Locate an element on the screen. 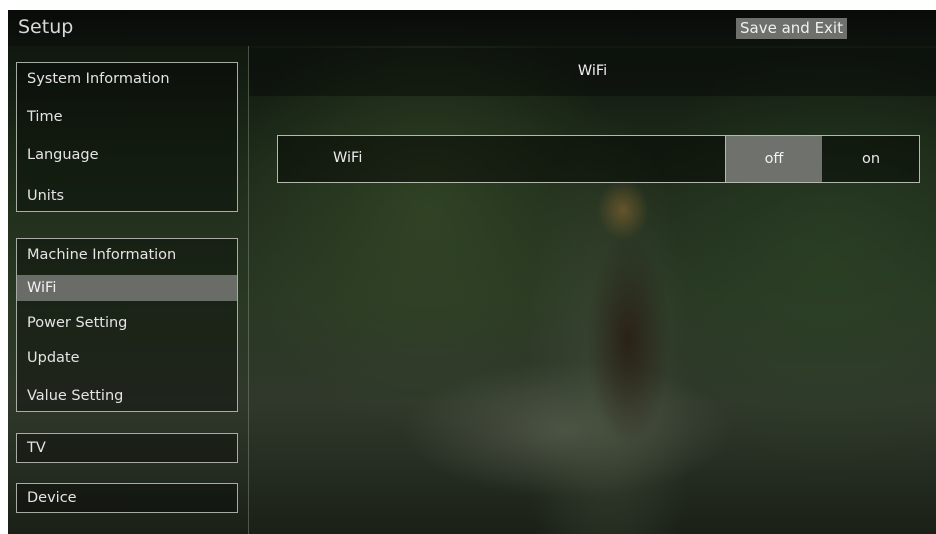  content-header: WiFi is located at coordinates (592, 72).